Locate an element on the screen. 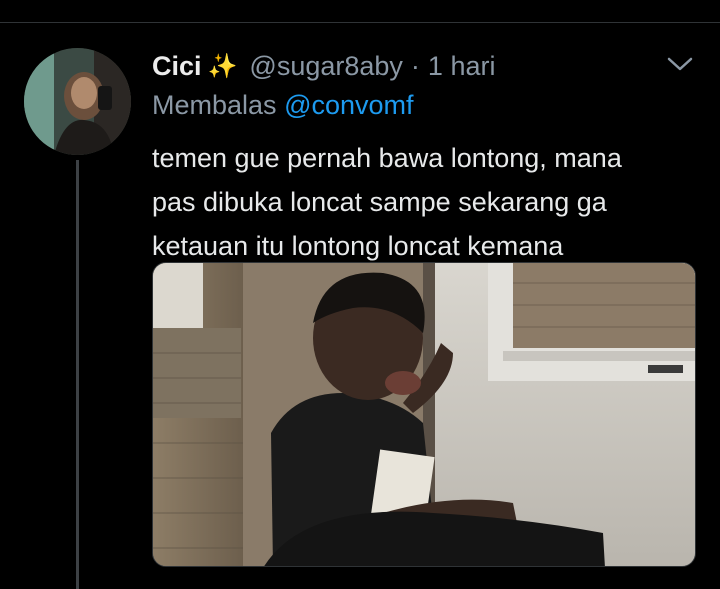 This screenshot has width=720, height=589. tweet-text-line: pas dibuka loncat sampe sekarang ga is located at coordinates (379, 202).